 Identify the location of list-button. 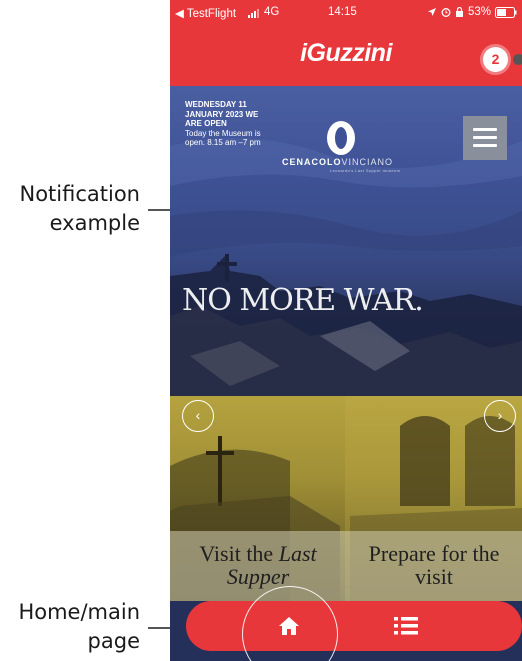
(406, 626).